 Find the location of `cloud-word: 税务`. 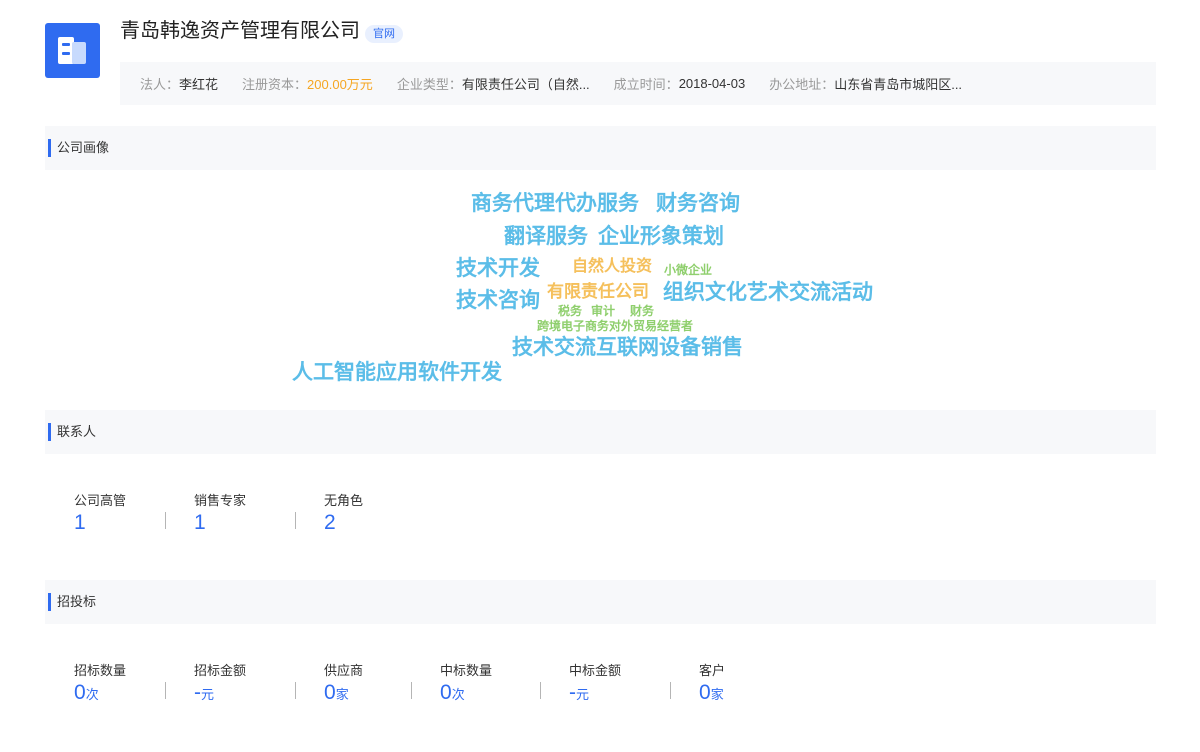

cloud-word: 税务 is located at coordinates (570, 311).